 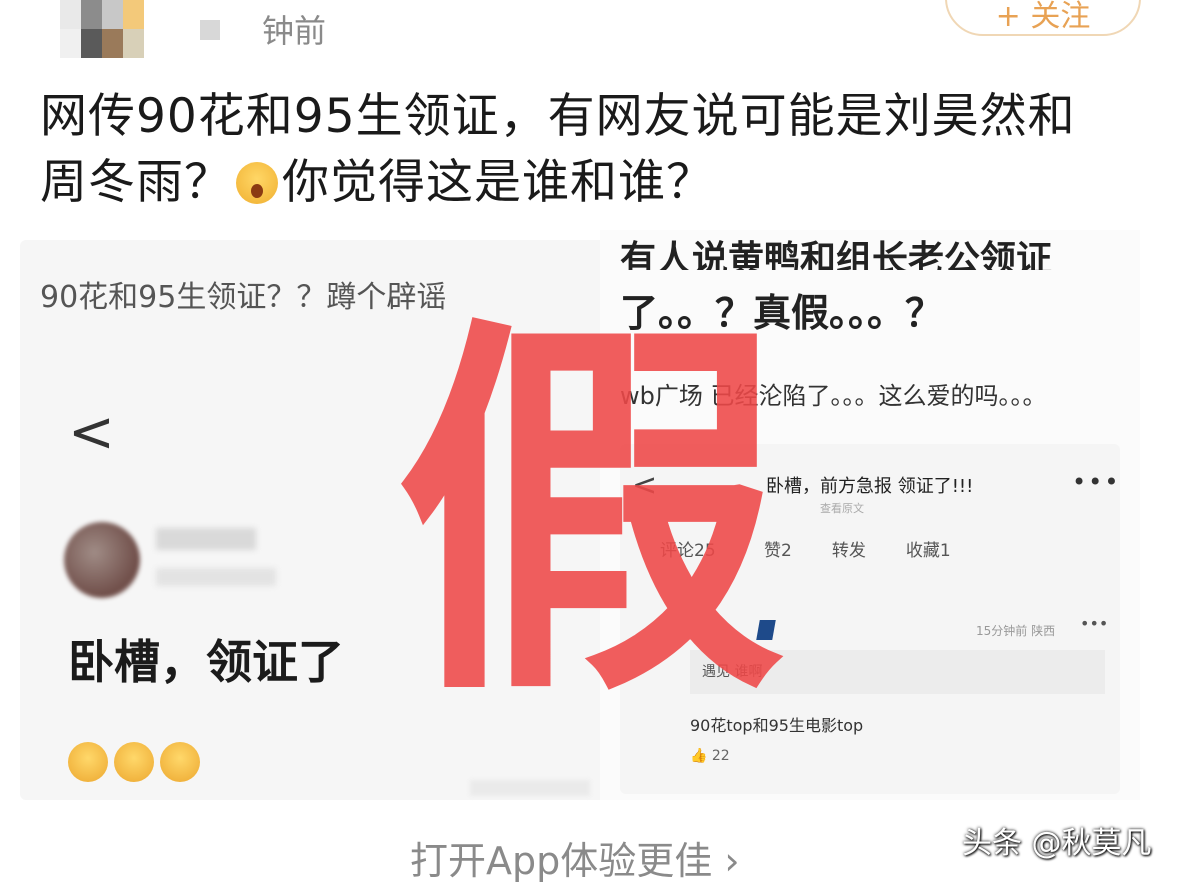 What do you see at coordinates (206, 662) in the screenshot?
I see `left-big-text: 卧槽，领证了` at bounding box center [206, 662].